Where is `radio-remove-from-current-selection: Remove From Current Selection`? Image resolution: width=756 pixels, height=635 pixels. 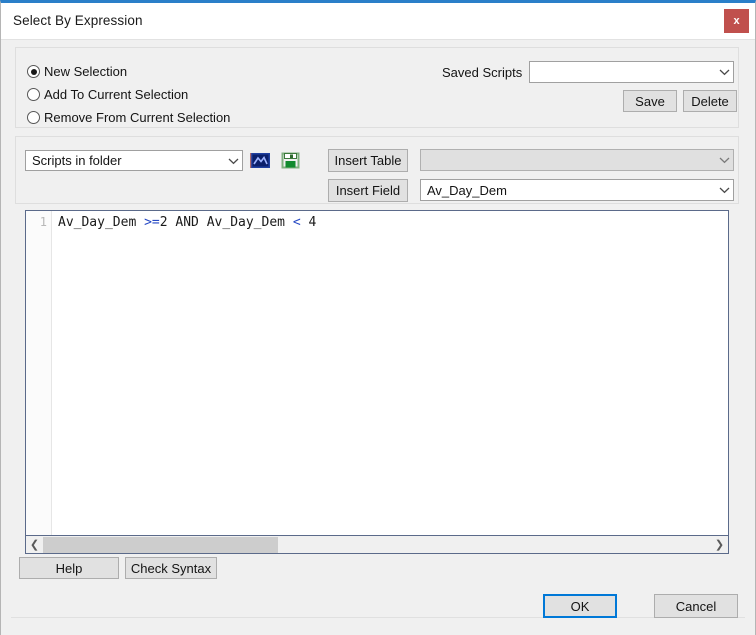 radio-remove-from-current-selection: Remove From Current Selection is located at coordinates (128, 117).